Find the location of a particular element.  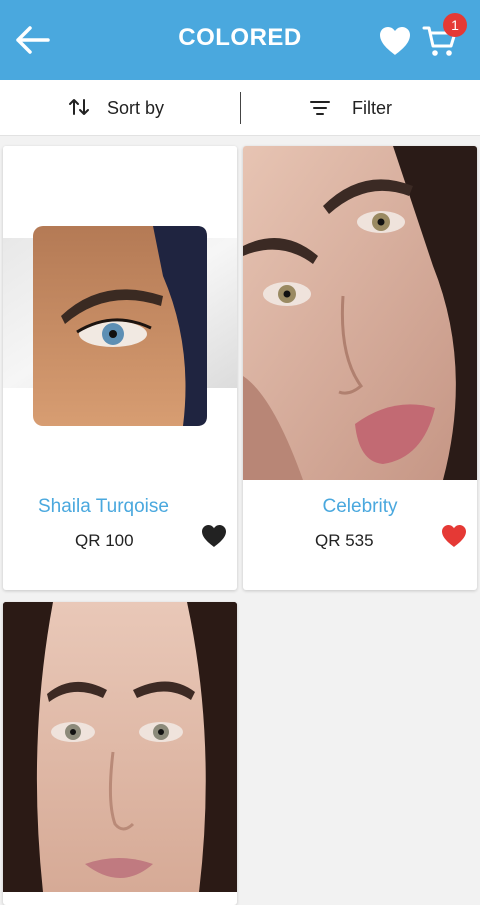

filter-lines-icon is located at coordinates (320, 108).